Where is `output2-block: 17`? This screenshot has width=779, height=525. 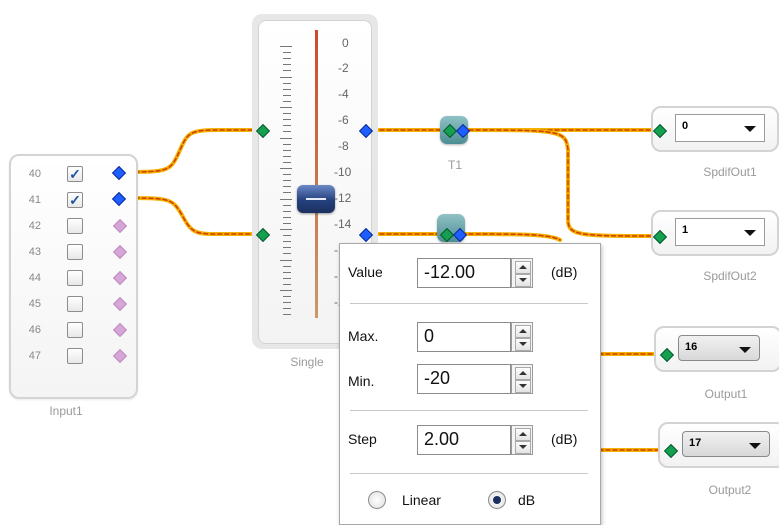
output2-block: 17 is located at coordinates (718, 445).